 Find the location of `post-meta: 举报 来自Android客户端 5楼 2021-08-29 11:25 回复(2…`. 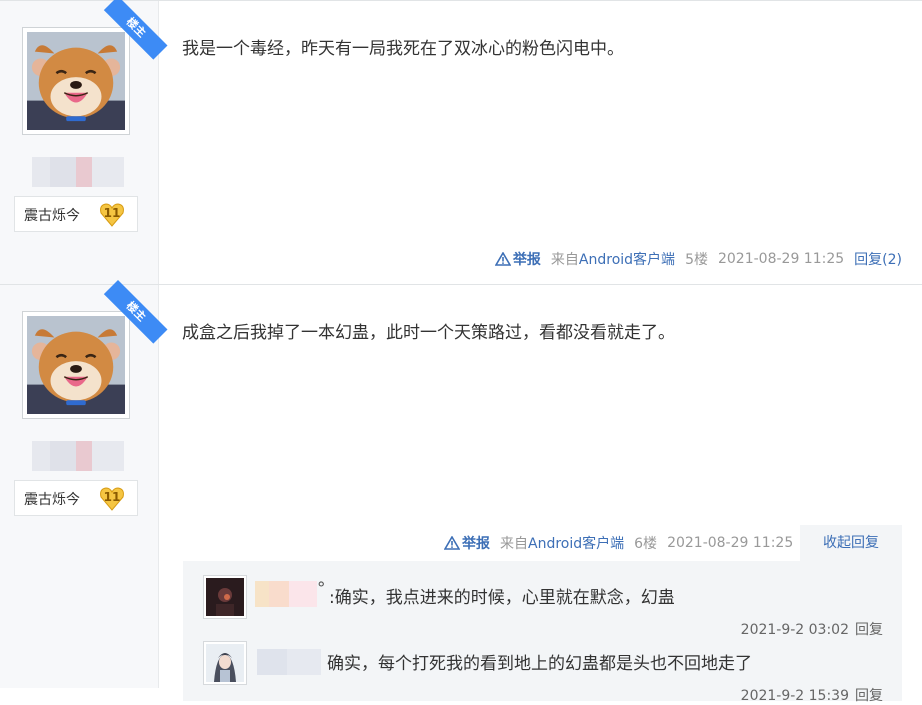

post-meta: 举报 来自Android客户端 5楼 2021-08-29 11:25 回复(2… is located at coordinates (698, 259).